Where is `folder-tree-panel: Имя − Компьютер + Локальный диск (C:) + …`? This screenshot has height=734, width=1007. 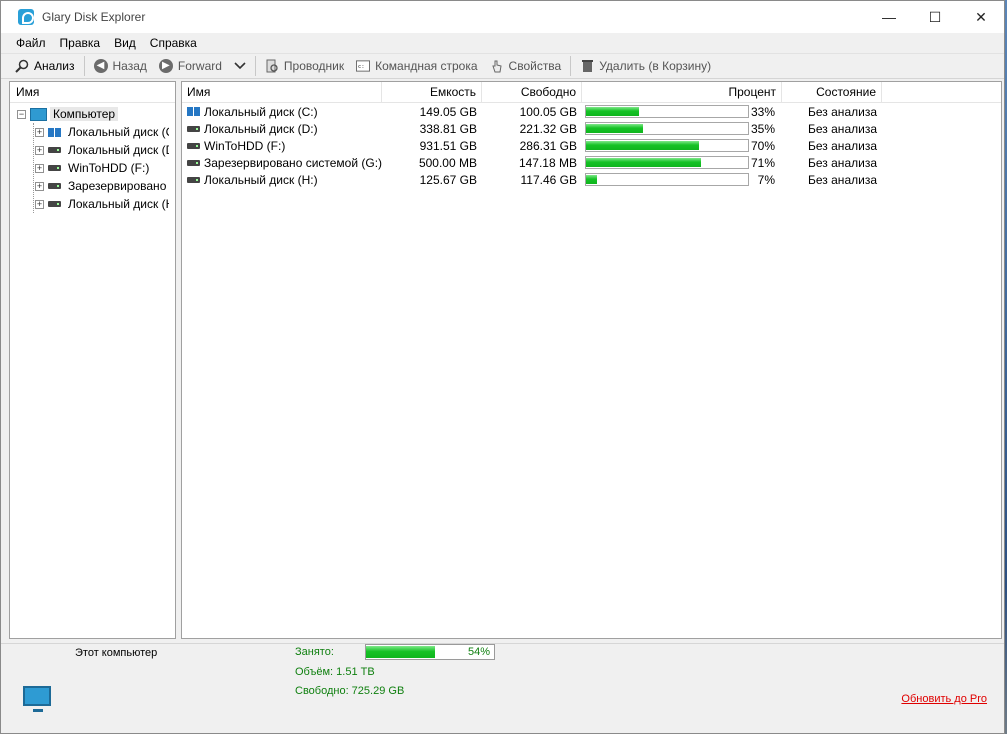
folder-tree-panel: Имя − Компьютер + Локальный диск (C:) + … is located at coordinates (92, 360).